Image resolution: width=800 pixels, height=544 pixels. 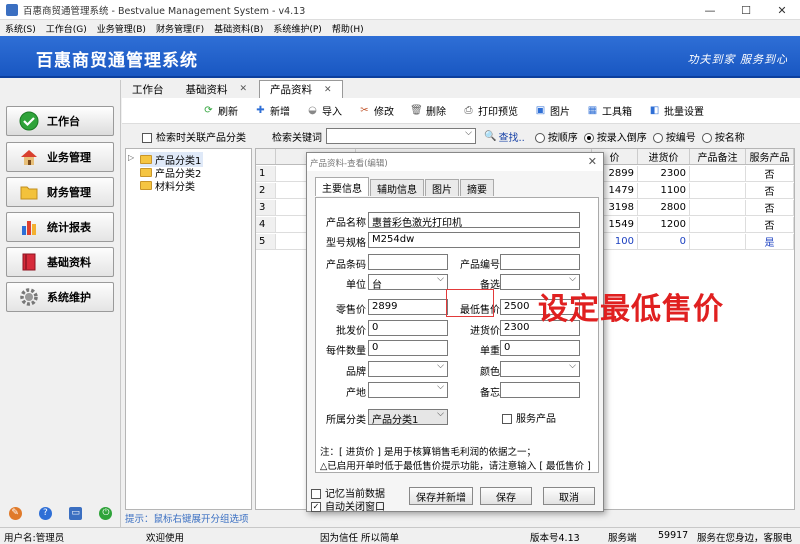 I want to click on nav-reports: 统计报表, so click(x=60, y=227).